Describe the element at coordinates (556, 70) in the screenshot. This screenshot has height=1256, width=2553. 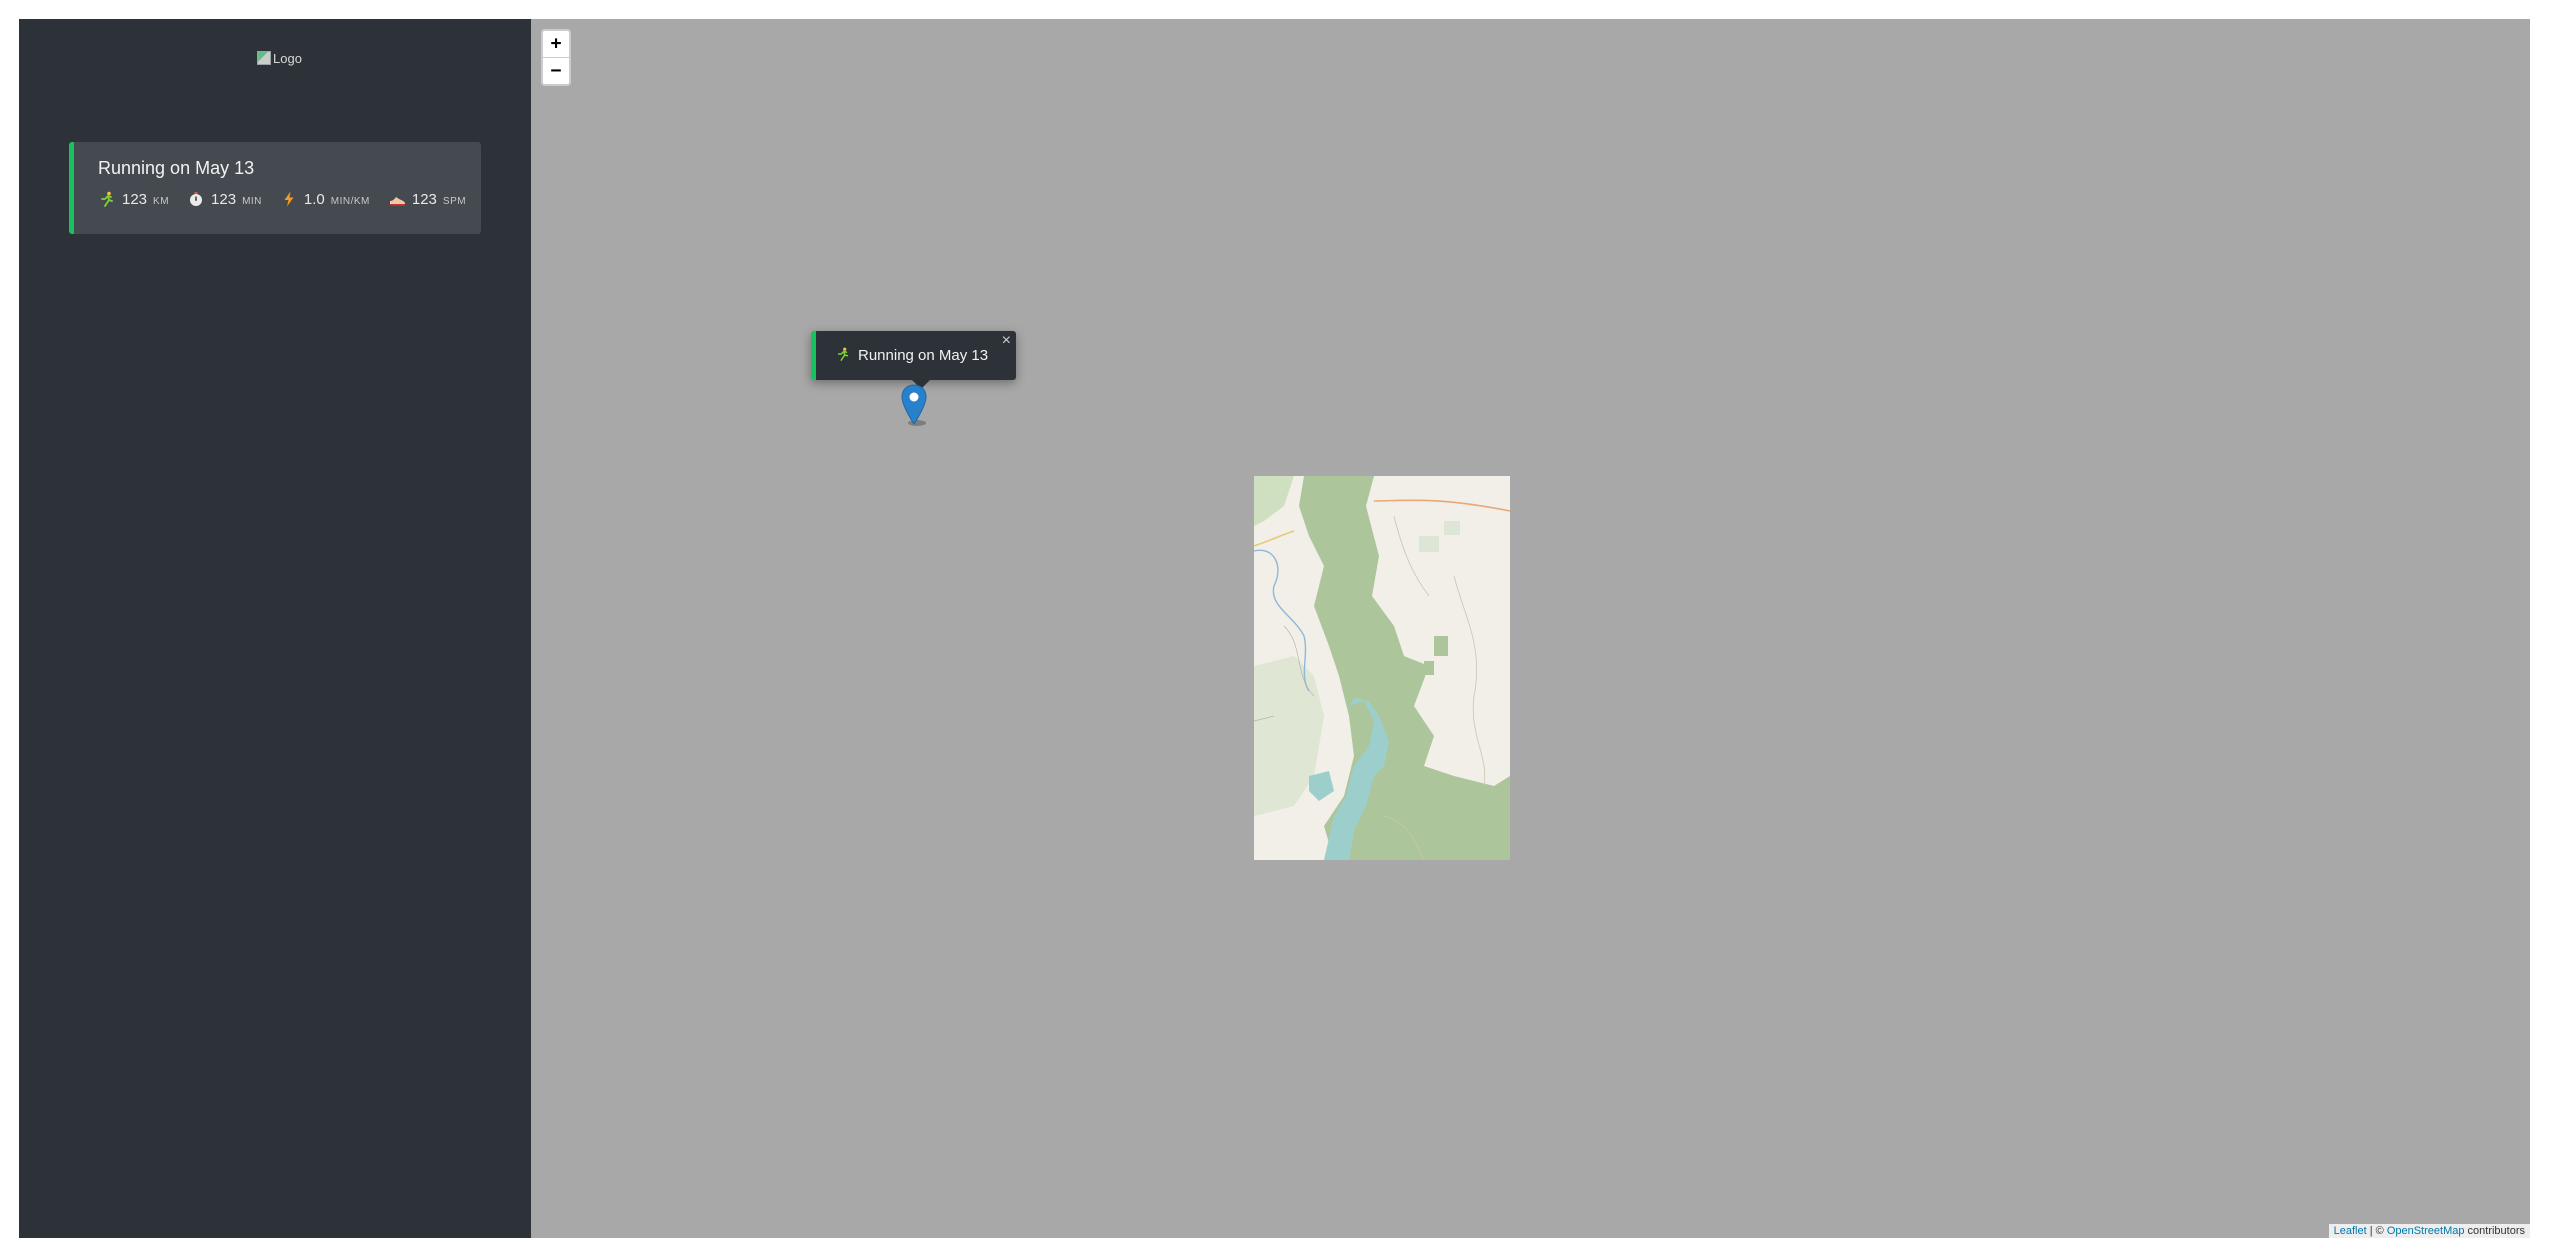
I see `zoom-out-button: −` at that location.